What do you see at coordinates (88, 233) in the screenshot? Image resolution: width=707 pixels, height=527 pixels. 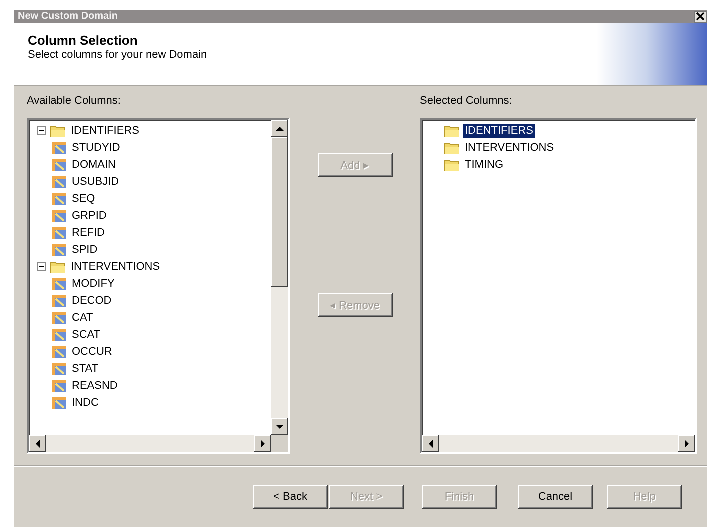 I see `tree-item: REFID` at bounding box center [88, 233].